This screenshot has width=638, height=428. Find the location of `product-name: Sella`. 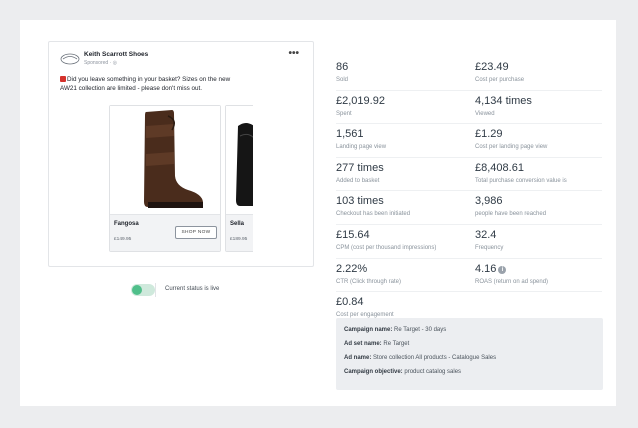

product-name: Sella is located at coordinates (237, 224).